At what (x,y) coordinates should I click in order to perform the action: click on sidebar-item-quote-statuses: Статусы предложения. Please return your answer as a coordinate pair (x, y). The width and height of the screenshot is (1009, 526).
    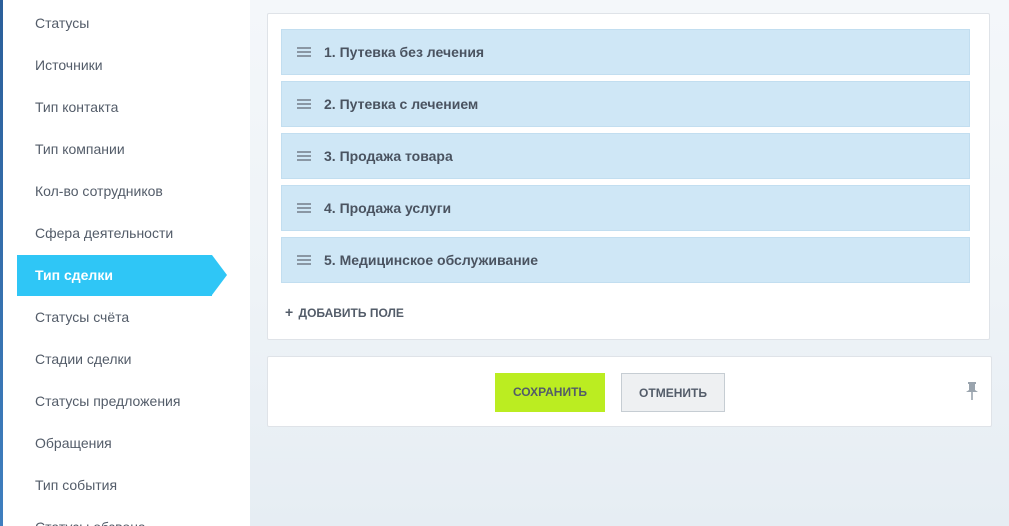
    Looking at the image, I should click on (114, 401).